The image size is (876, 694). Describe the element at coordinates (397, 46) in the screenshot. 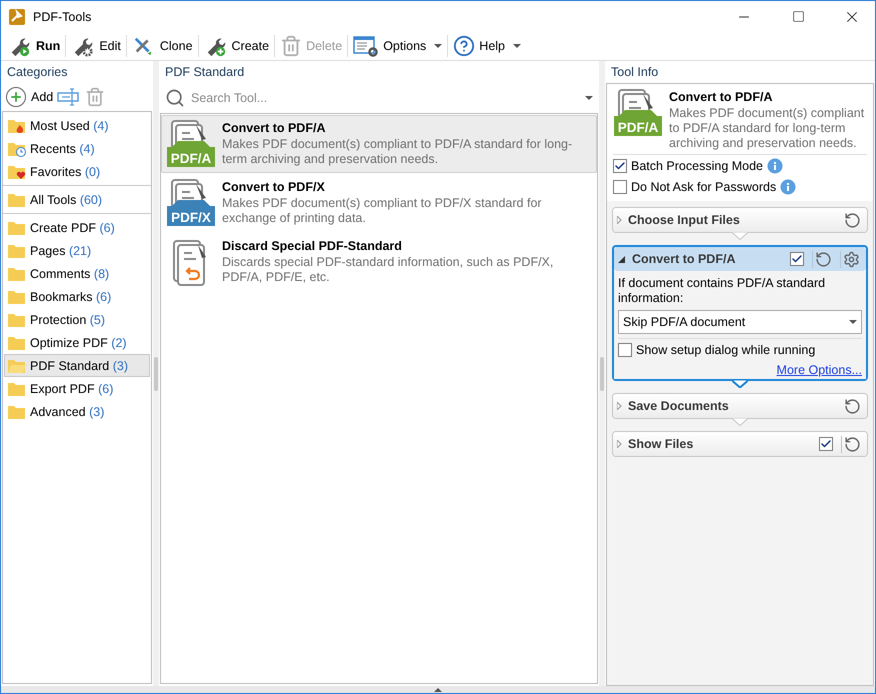

I see `options-button: Options` at that location.